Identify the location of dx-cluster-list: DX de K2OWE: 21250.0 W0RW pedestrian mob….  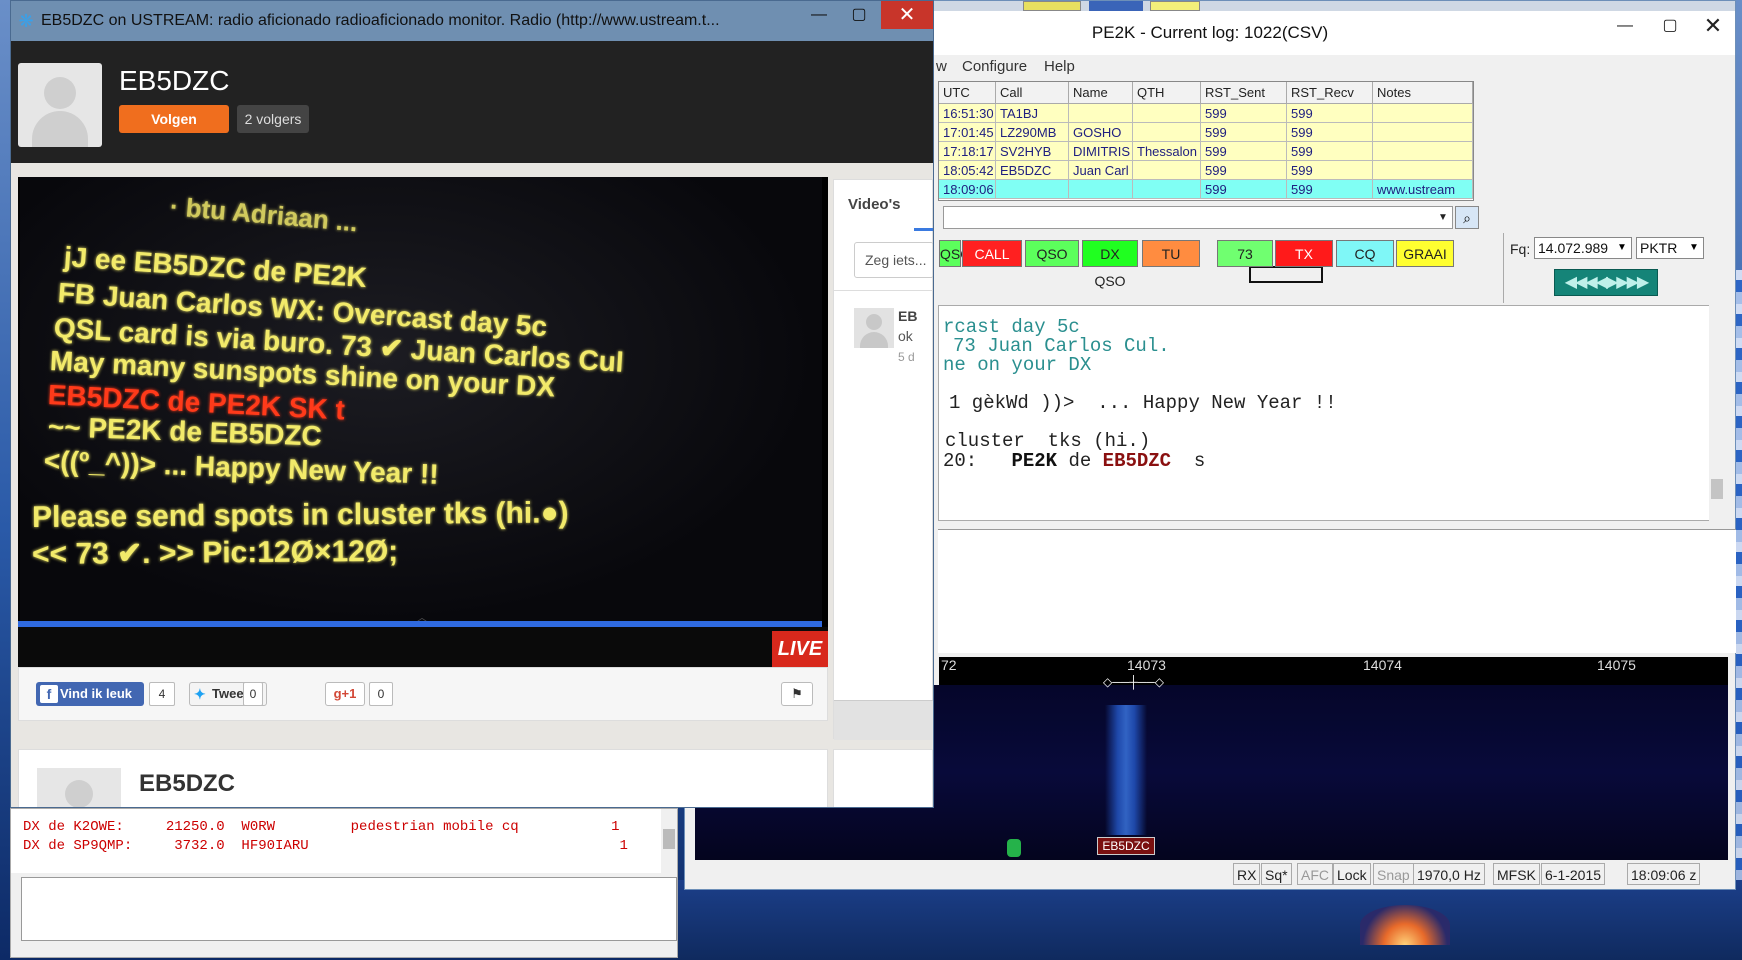
(336, 841).